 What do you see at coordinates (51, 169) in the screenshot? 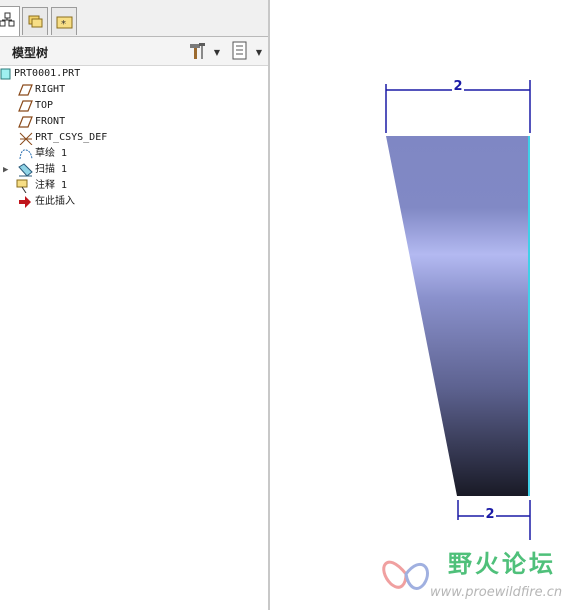
I see `tree-item-label: 扫描 1` at bounding box center [51, 169].